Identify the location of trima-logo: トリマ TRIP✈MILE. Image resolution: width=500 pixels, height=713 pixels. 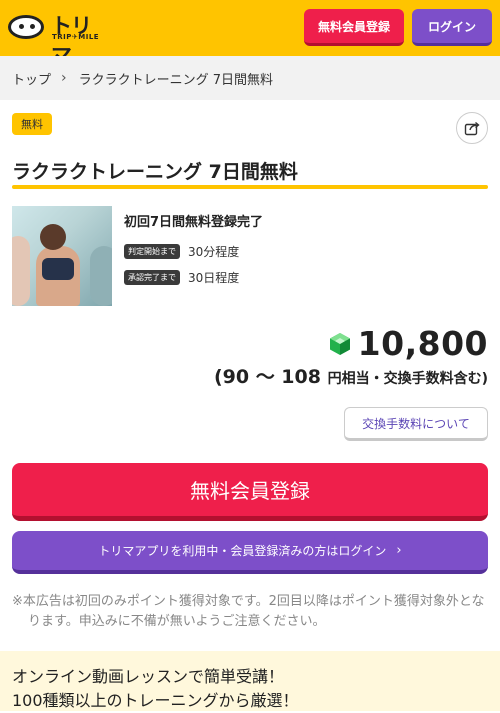
(55, 40).